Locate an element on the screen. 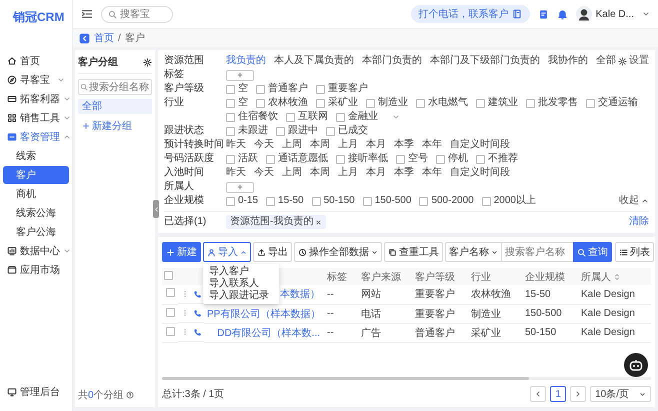  scrollbar is located at coordinates (345, 378).